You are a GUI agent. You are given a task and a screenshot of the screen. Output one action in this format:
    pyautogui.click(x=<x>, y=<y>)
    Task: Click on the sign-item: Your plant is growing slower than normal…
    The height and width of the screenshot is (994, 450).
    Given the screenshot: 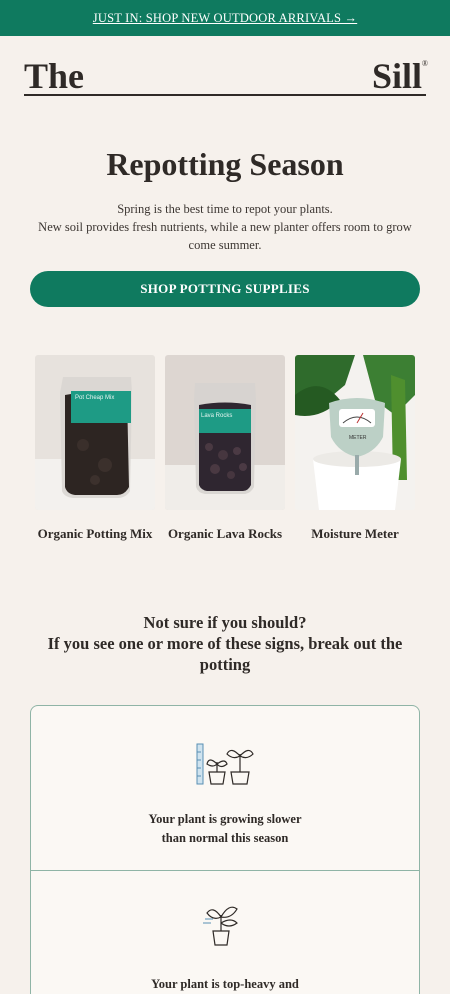 What is the action you would take?
    pyautogui.click(x=225, y=788)
    